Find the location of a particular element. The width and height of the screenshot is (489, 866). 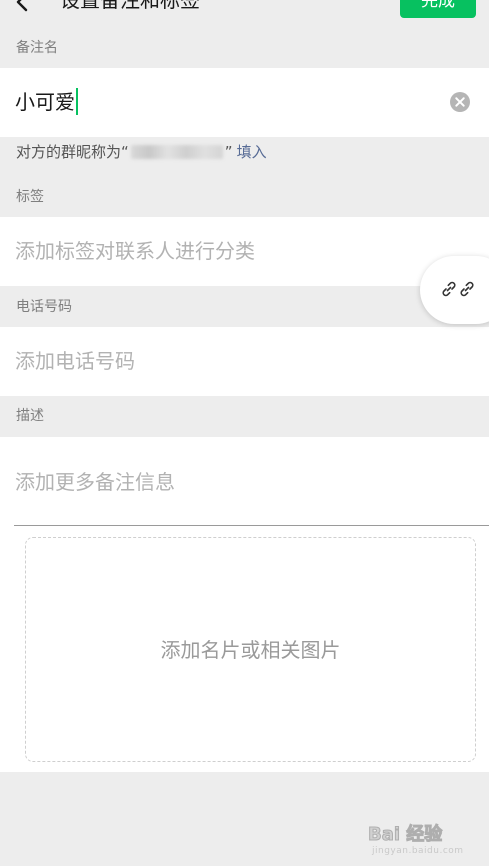

group-nickname-hint: 对方的群昵称为“ ” 填入 is located at coordinates (141, 152).